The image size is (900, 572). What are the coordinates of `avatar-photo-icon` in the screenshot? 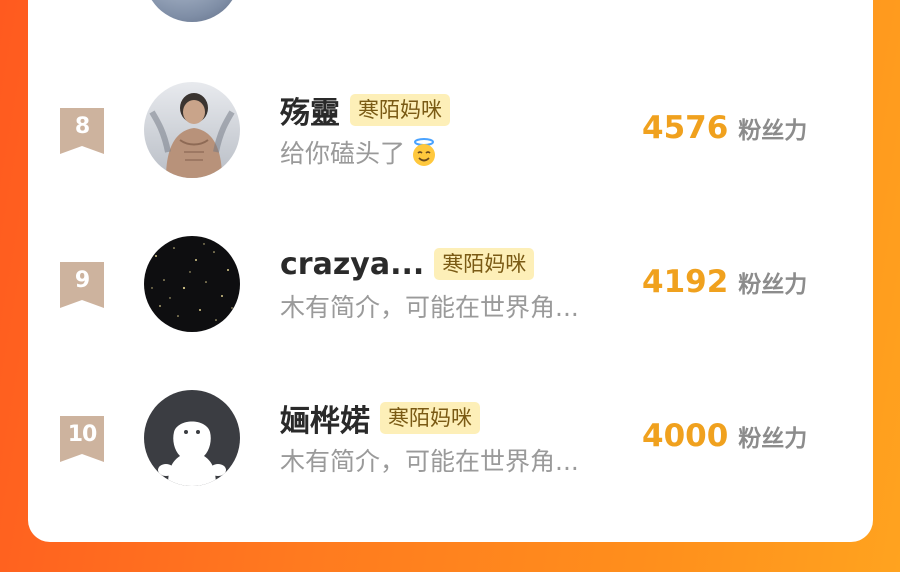 It's located at (192, 130).